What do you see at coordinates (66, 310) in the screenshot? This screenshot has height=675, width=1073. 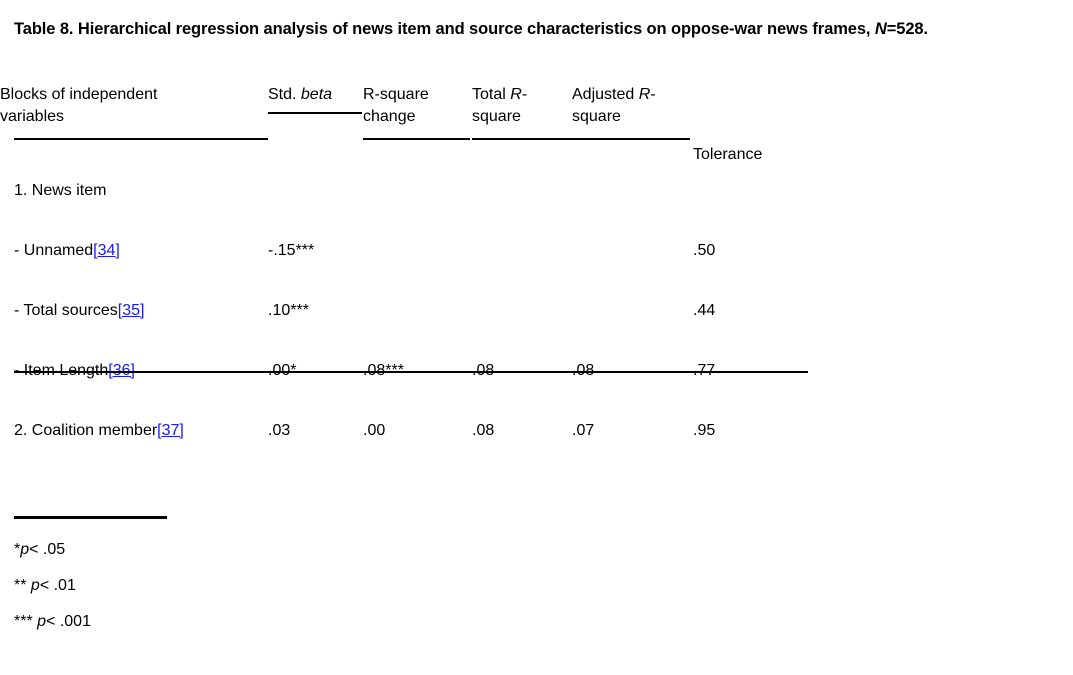 I see `row-label-text: - Total sources` at bounding box center [66, 310].